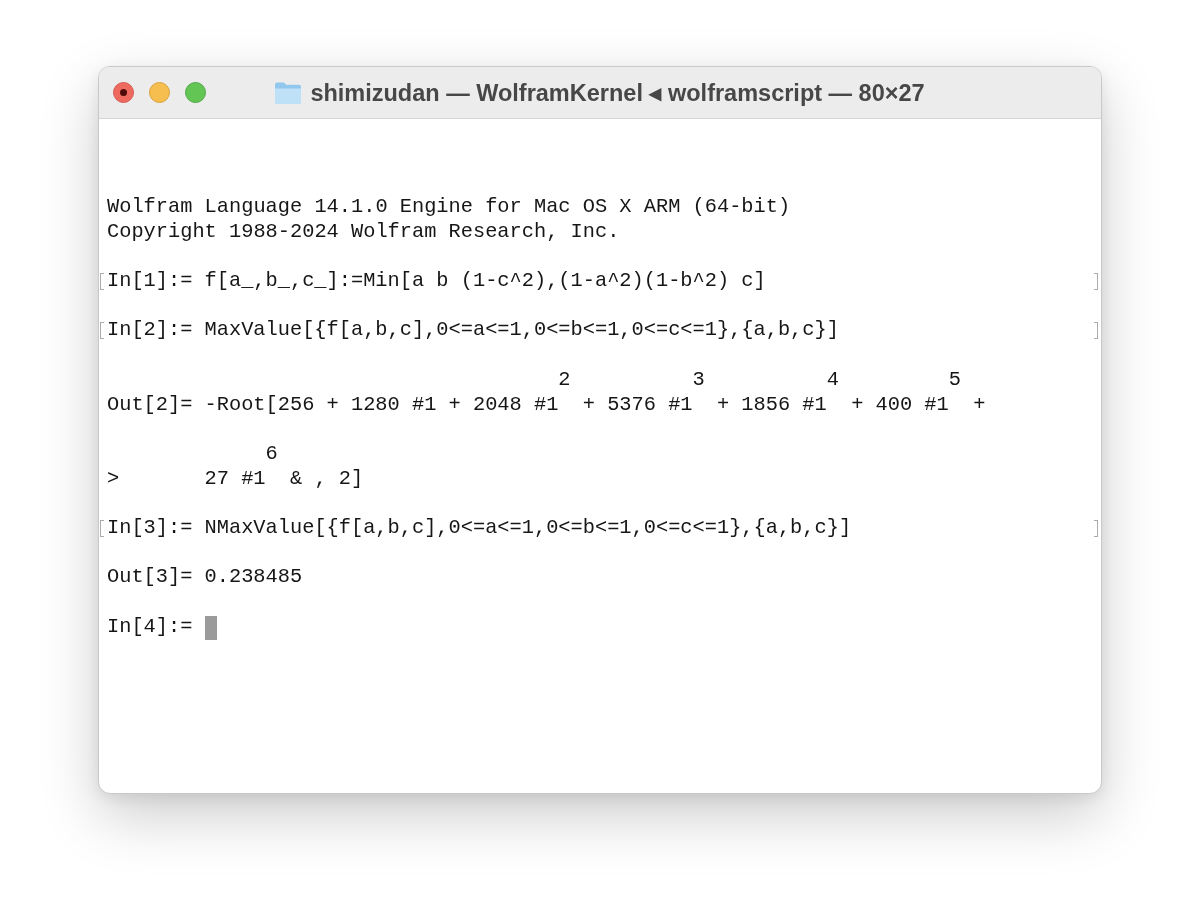  I want to click on prompt-label: Out[2]=, so click(150, 405).